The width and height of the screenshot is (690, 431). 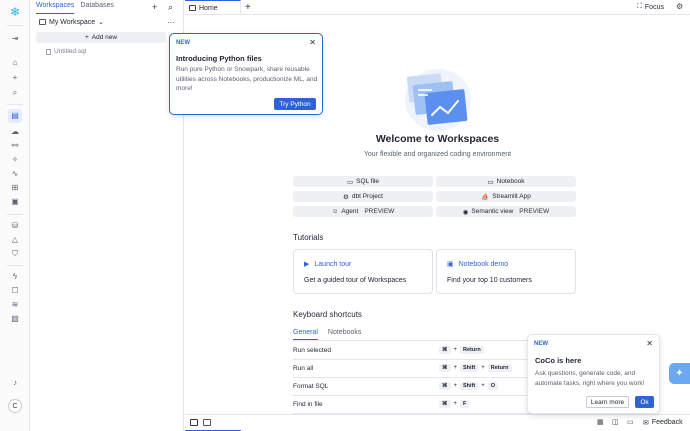 What do you see at coordinates (15, 146) in the screenshot?
I see `transform-icon: ⚯` at bounding box center [15, 146].